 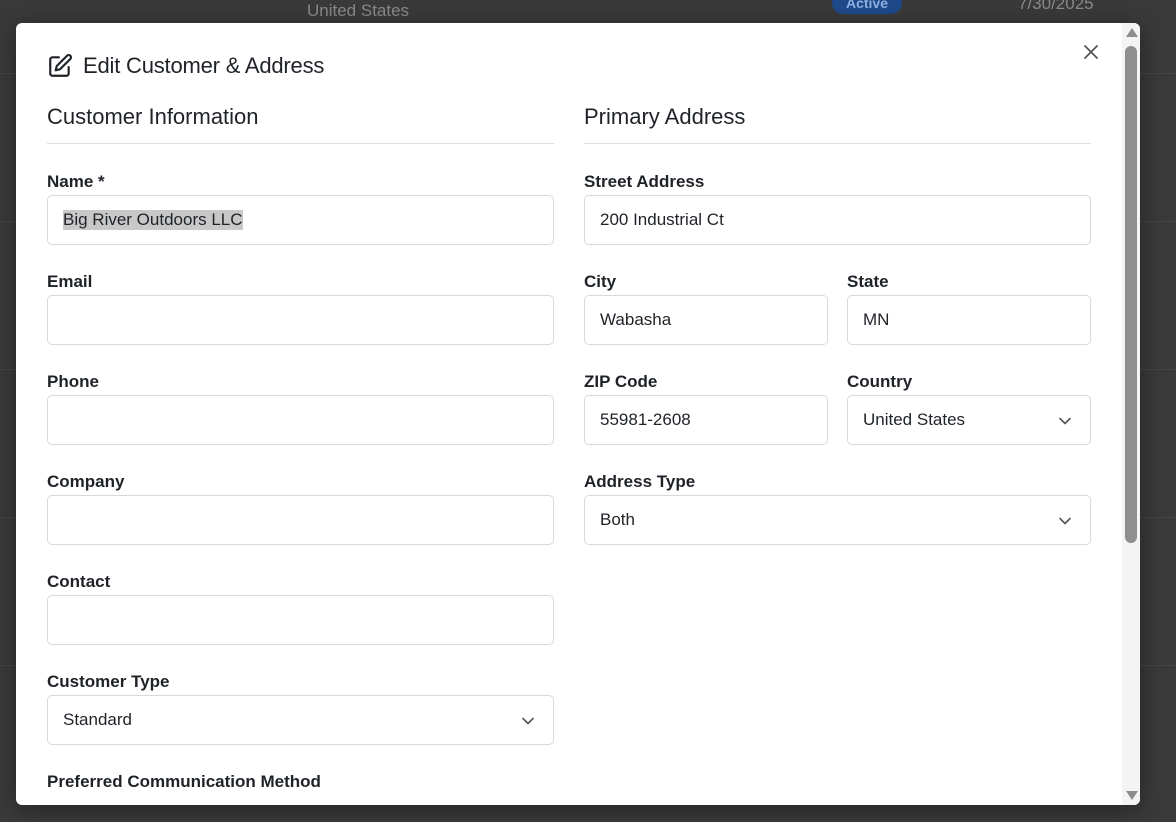 I want to click on name-input: Big River Outdoors LLC, so click(x=300, y=220).